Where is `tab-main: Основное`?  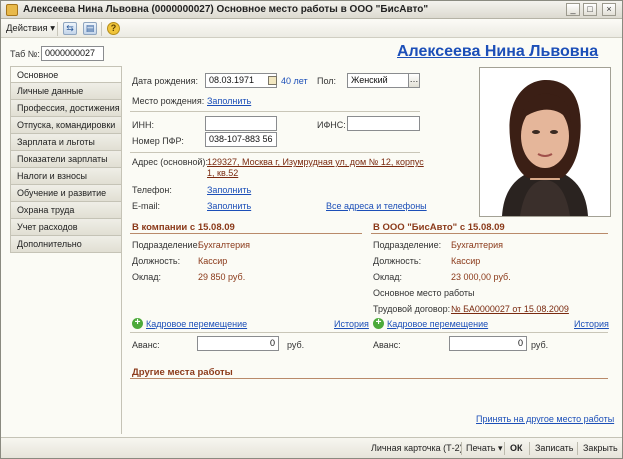
tab-main: Основное is located at coordinates (66, 74).